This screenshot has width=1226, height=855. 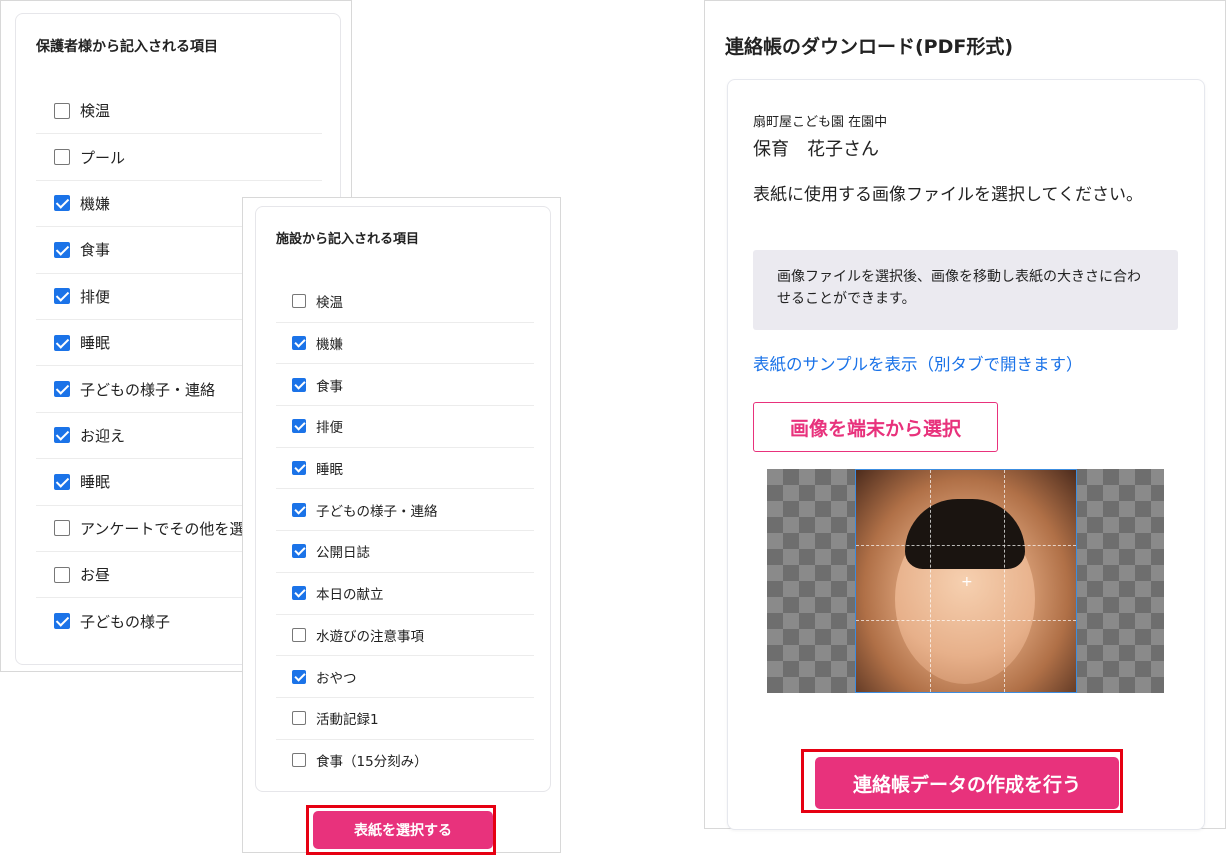 I want to click on checkbox-label: おやつ, so click(x=336, y=678).